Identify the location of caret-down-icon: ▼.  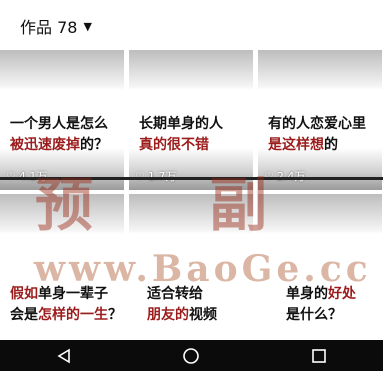
(87, 26).